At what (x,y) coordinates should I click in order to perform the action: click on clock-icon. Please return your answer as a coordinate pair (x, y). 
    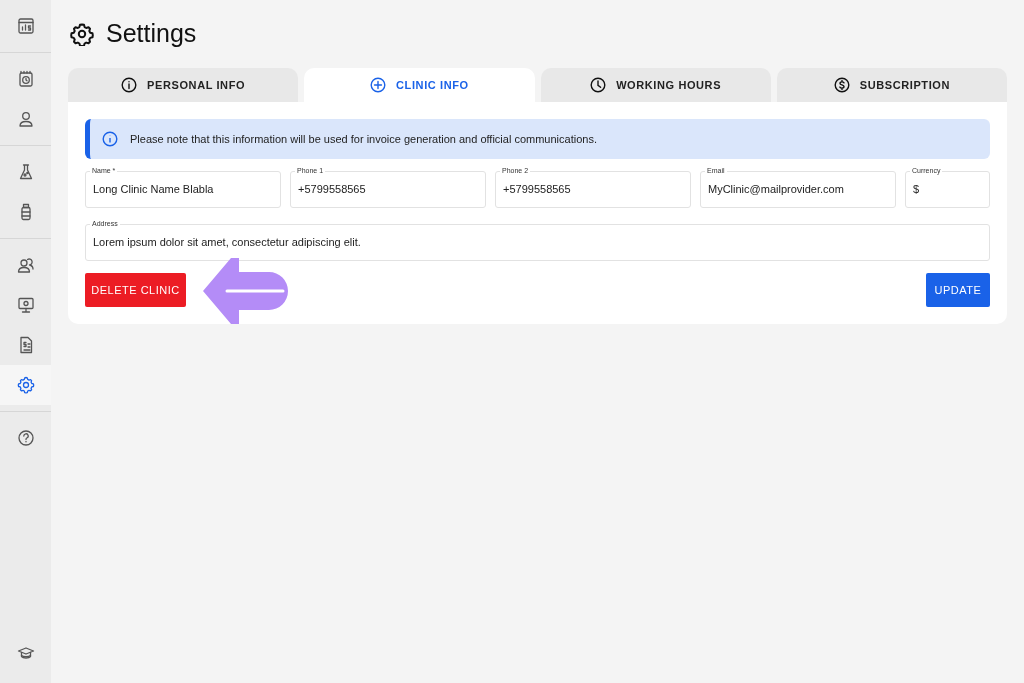
    Looking at the image, I should click on (598, 85).